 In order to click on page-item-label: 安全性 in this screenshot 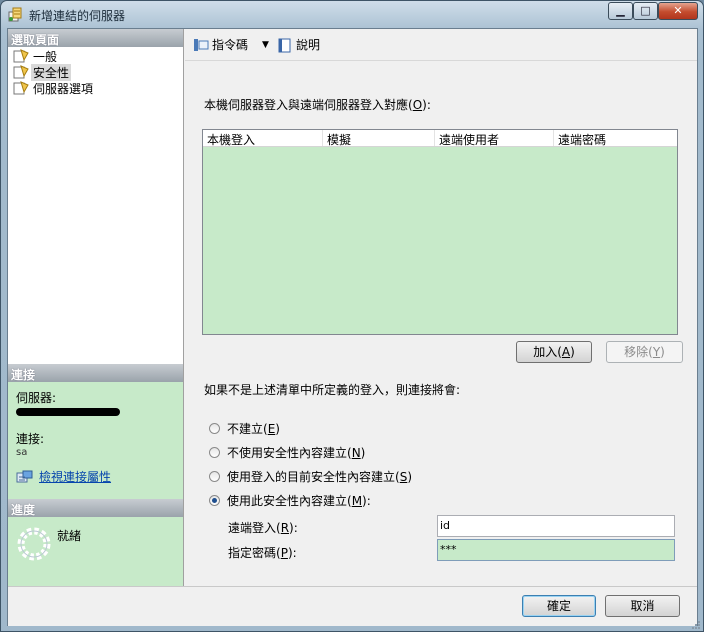, I will do `click(51, 72)`.